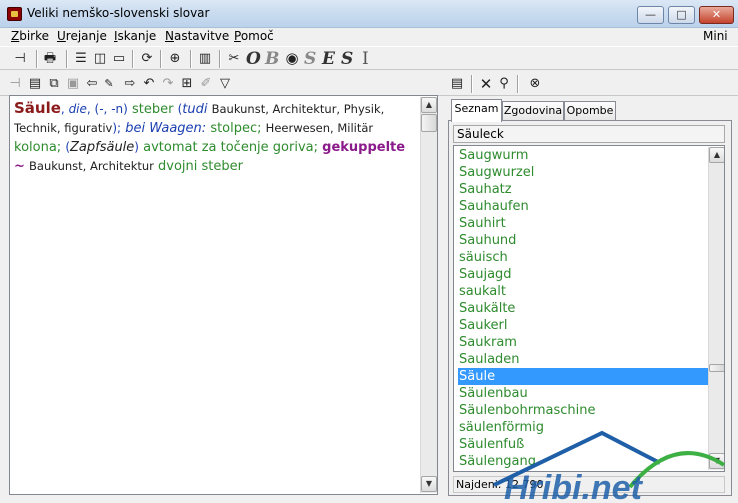 The image size is (738, 503). What do you see at coordinates (457, 84) in the screenshot?
I see `document-list-icon: ▤` at bounding box center [457, 84].